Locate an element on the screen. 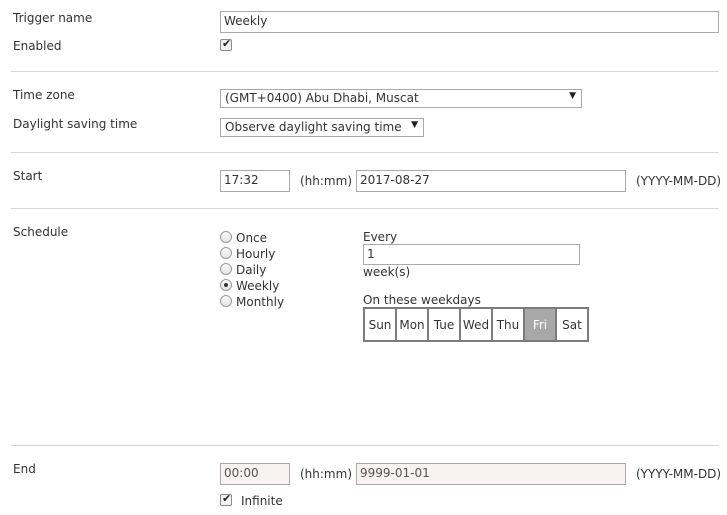 Image resolution: width=727 pixels, height=515 pixels. schedule-daily-label: Daily is located at coordinates (251, 270).